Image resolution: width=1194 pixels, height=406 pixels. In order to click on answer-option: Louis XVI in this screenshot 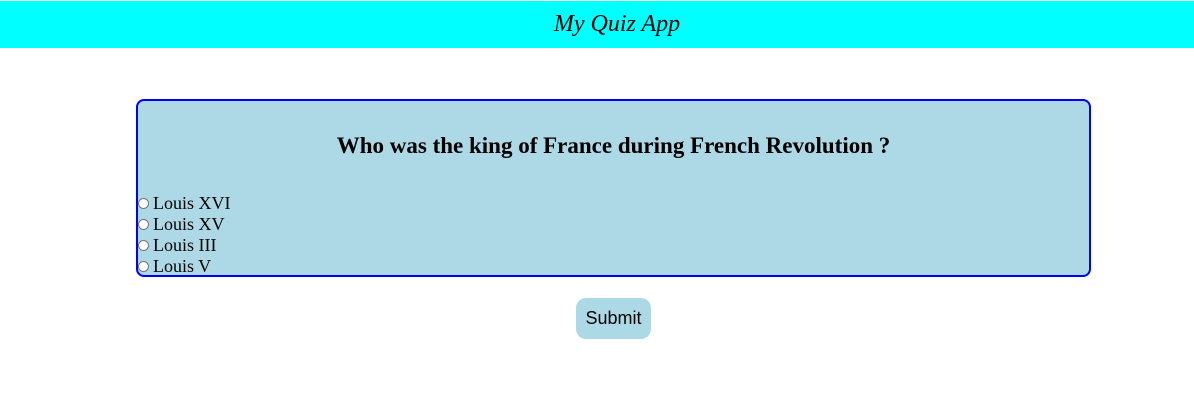, I will do `click(184, 203)`.